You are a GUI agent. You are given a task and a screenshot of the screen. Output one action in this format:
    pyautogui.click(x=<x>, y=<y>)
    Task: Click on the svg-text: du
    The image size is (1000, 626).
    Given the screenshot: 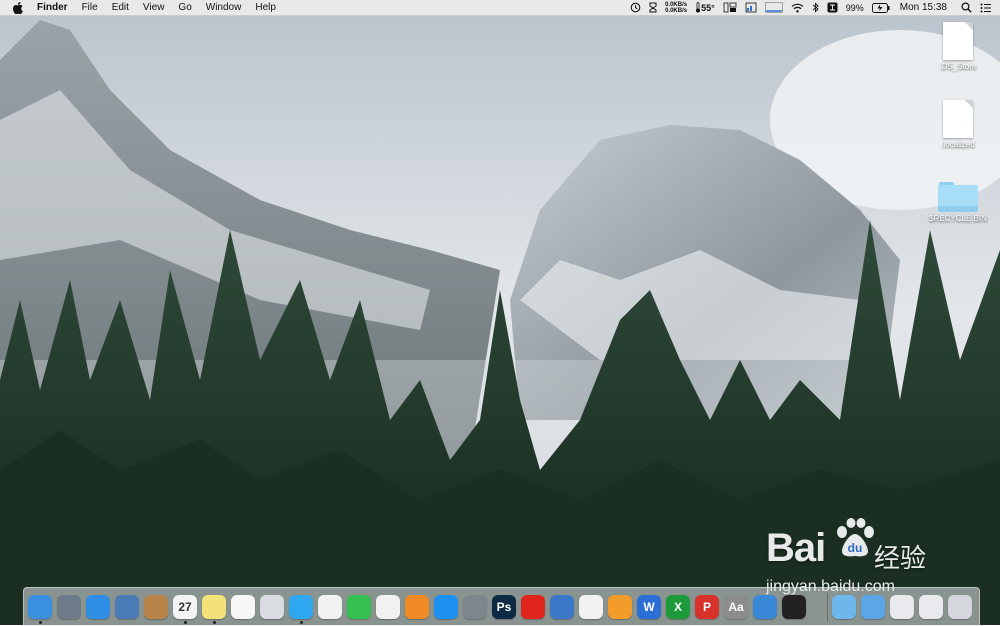 What is the action you would take?
    pyautogui.click(x=855, y=548)
    